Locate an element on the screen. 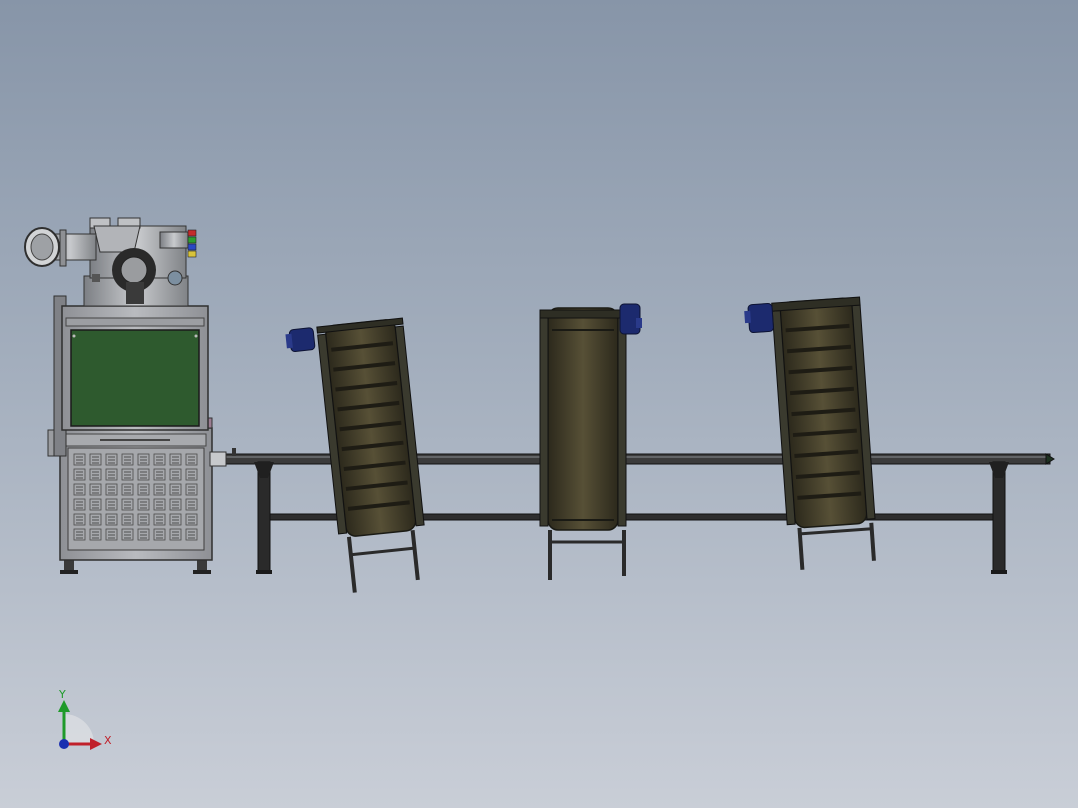 The image size is (1078, 808). y-axis-label: Y is located at coordinates (62, 694).